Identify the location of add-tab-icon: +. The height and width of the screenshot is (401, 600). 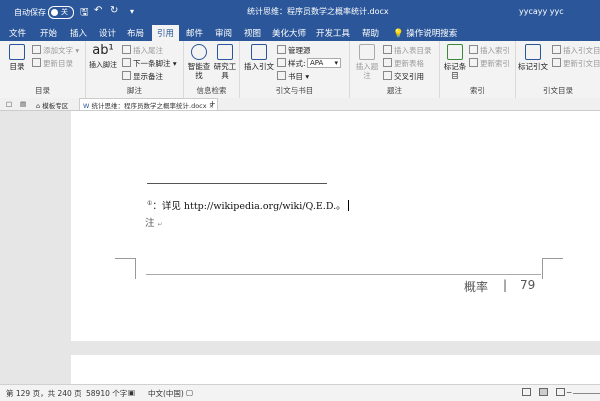
(212, 103).